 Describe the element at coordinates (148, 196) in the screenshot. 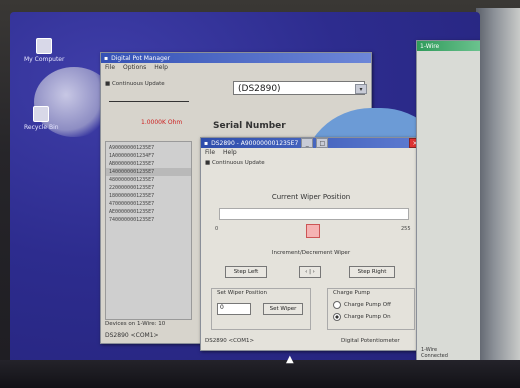

I see `list-item: 1800000001235E7` at that location.